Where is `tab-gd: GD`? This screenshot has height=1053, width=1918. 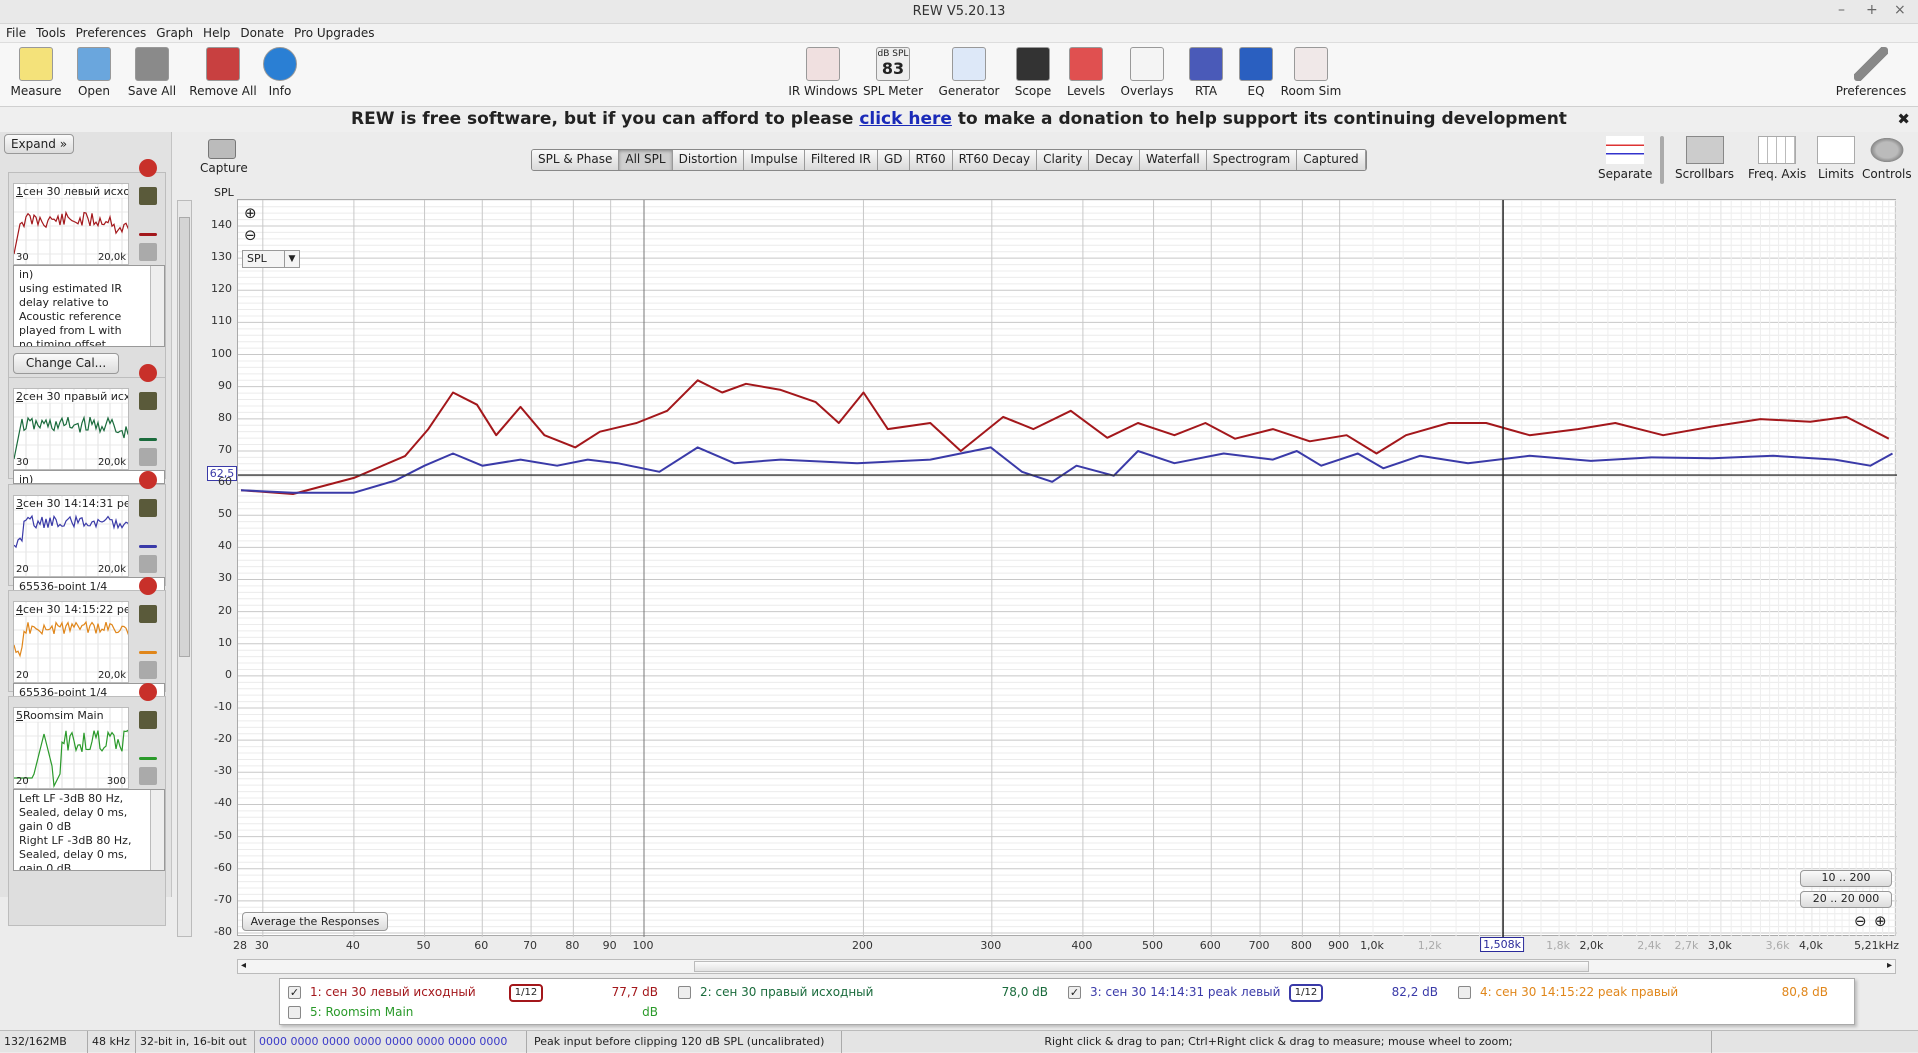
tab-gd: GD is located at coordinates (893, 160).